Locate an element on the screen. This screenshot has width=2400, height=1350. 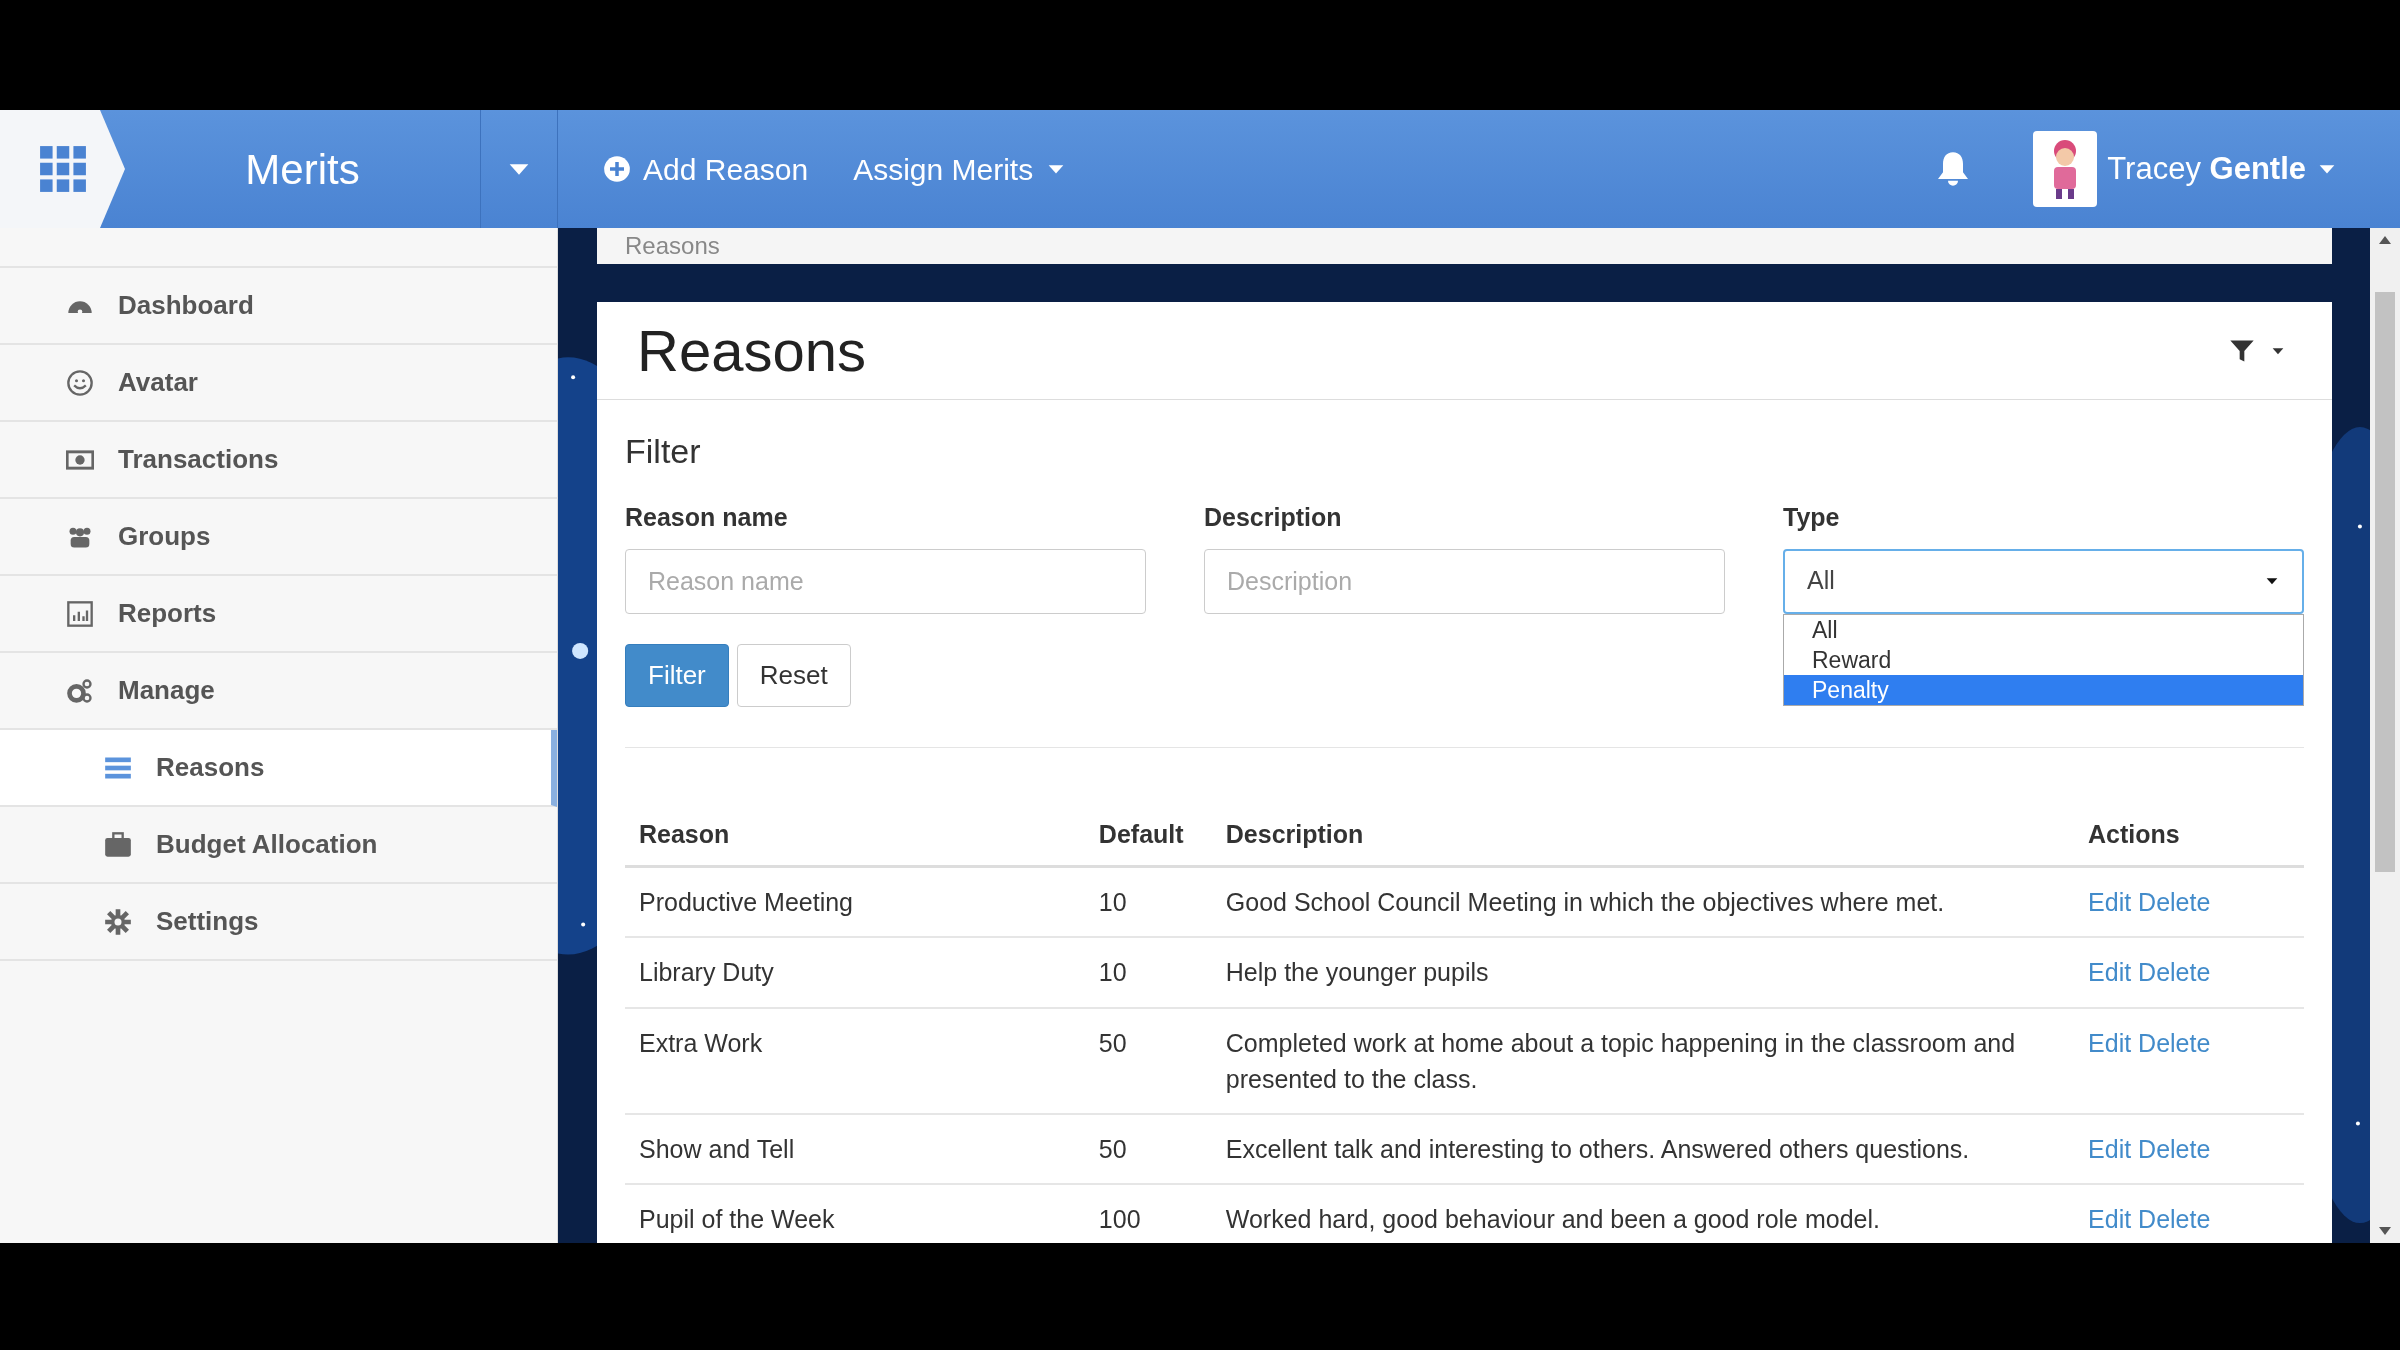
table-cell: Extra Work is located at coordinates (855, 1060).